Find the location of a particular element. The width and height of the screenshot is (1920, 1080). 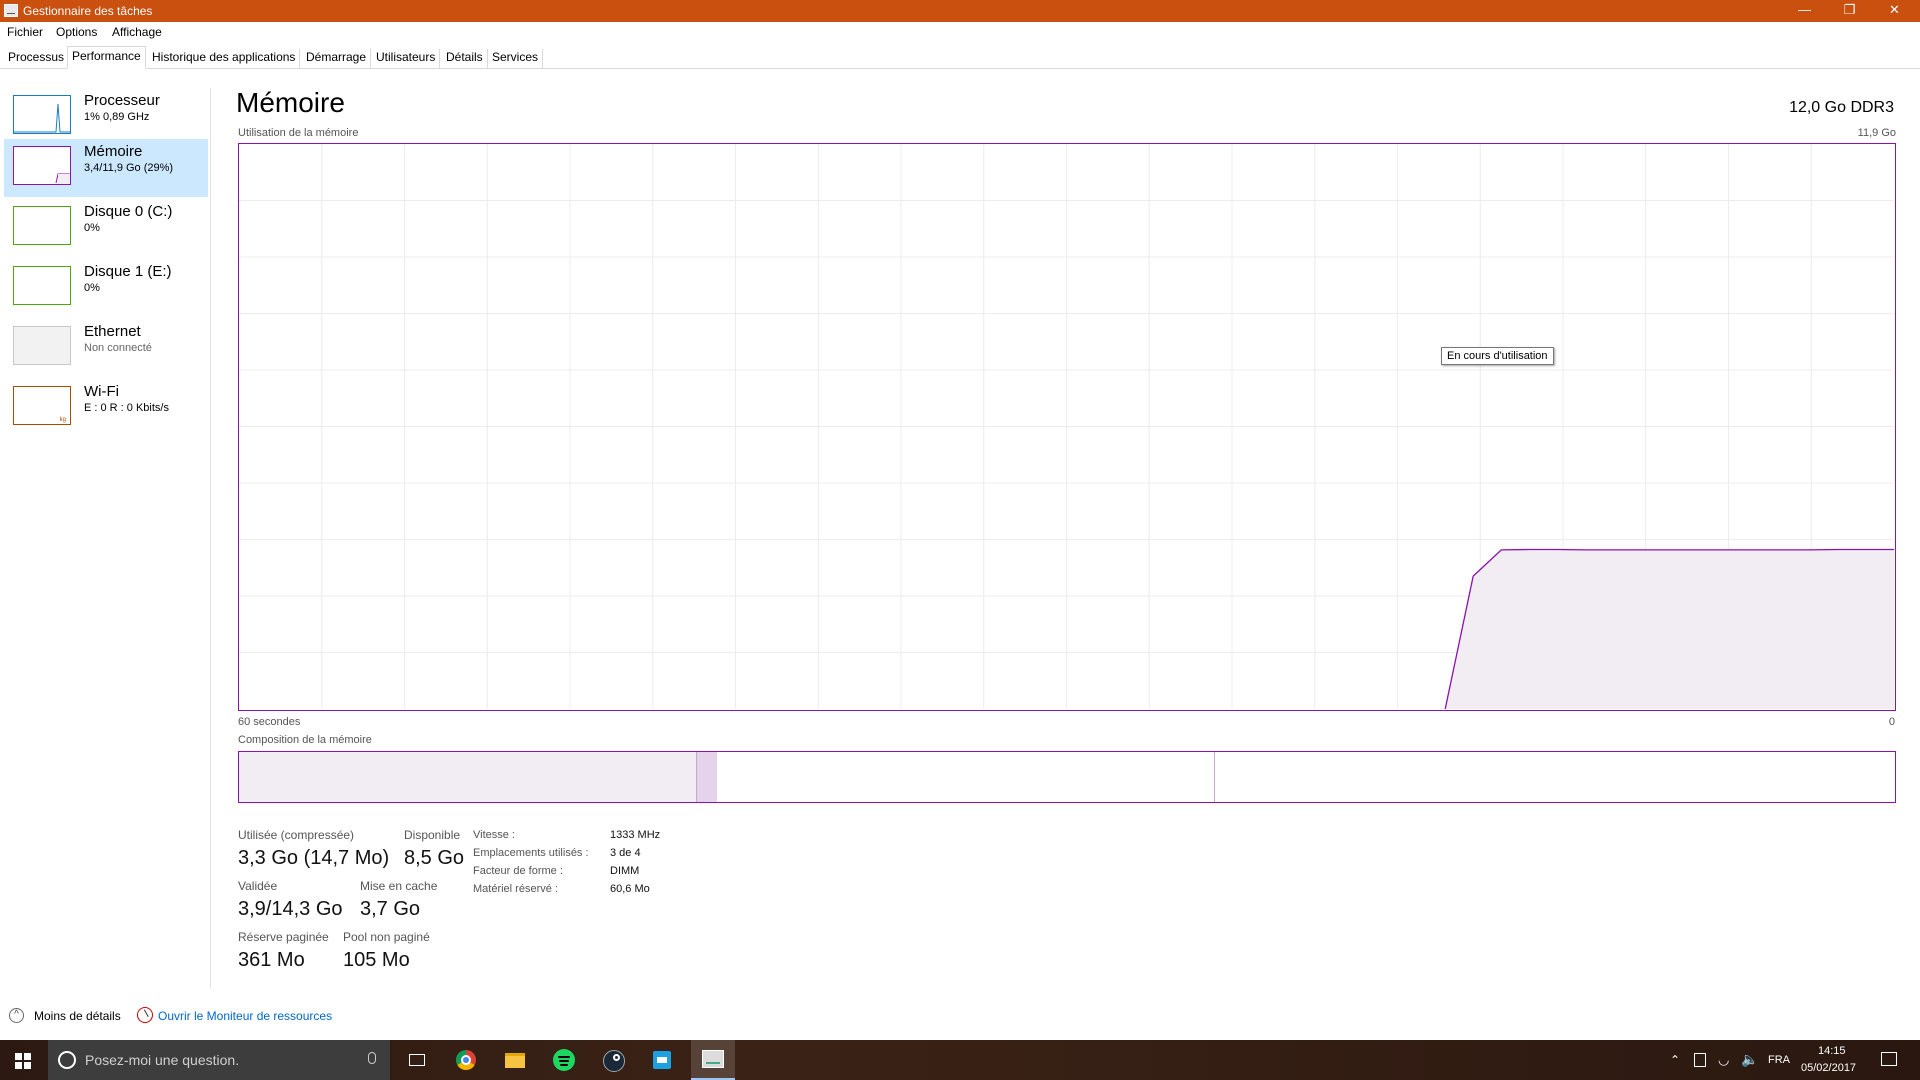

disk0-thumbnail is located at coordinates (42, 225).